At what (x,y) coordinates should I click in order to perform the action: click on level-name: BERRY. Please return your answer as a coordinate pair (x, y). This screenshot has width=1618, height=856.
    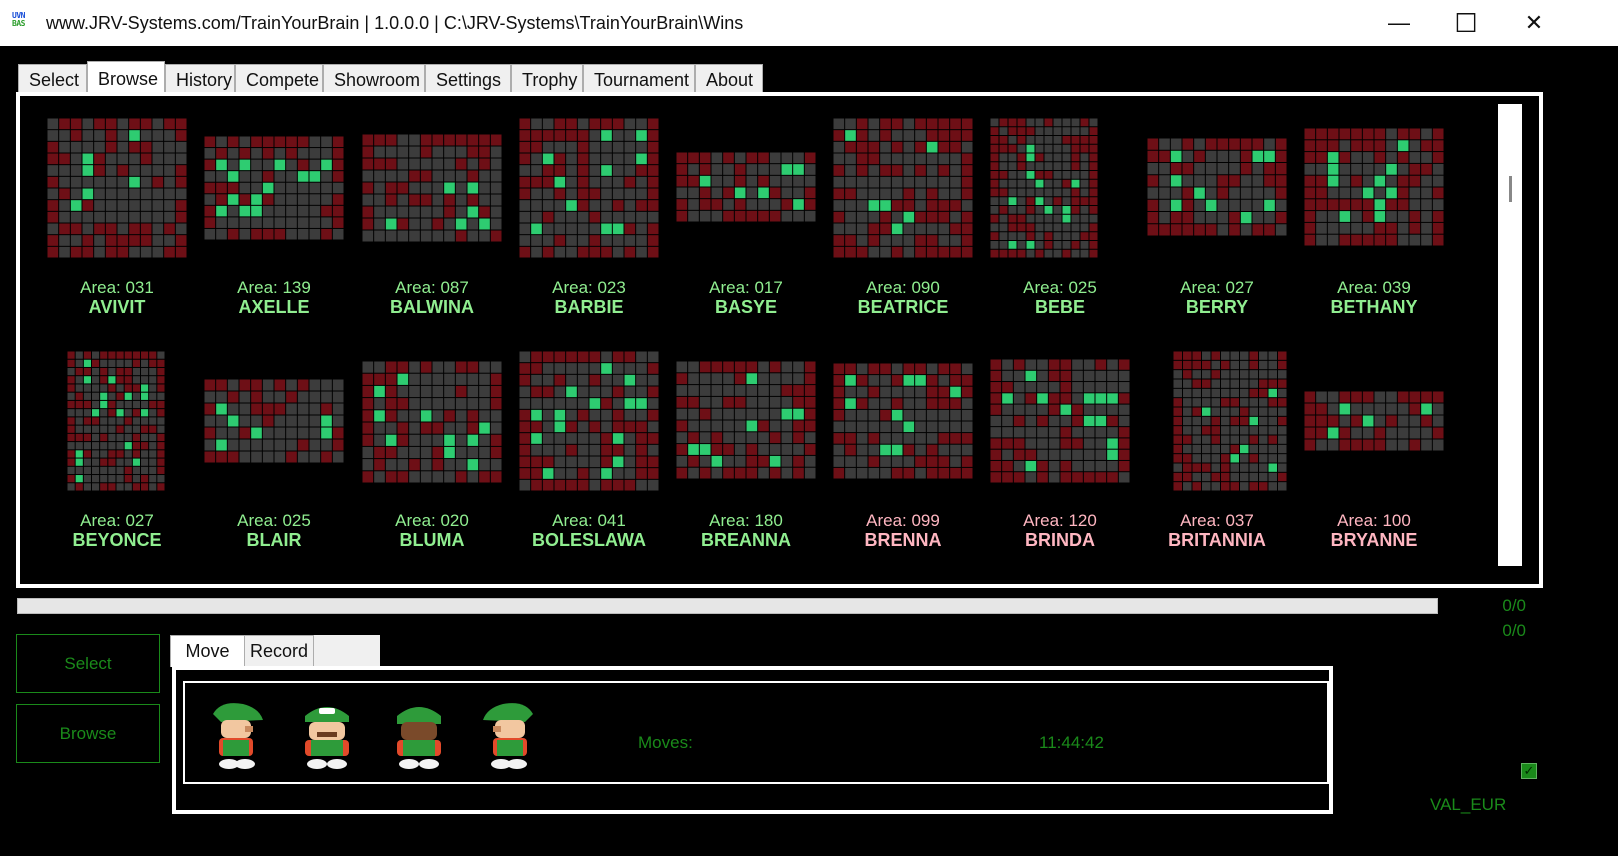
    Looking at the image, I should click on (1217, 307).